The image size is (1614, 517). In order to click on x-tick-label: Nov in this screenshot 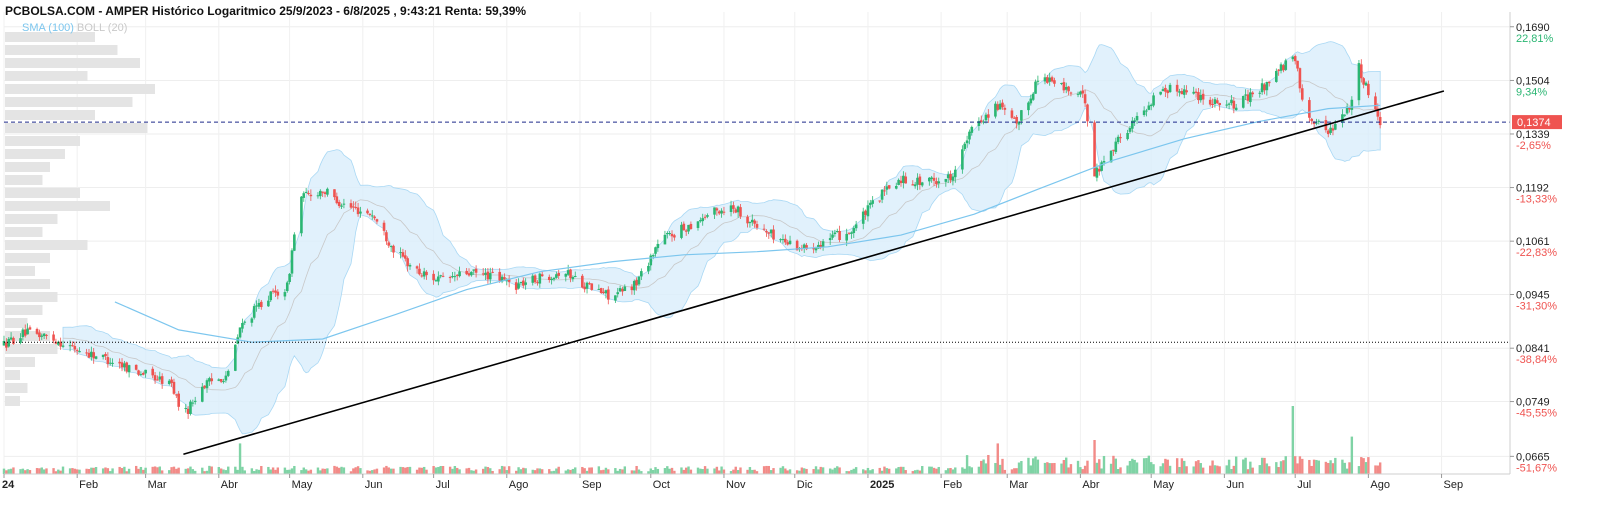, I will do `click(736, 485)`.